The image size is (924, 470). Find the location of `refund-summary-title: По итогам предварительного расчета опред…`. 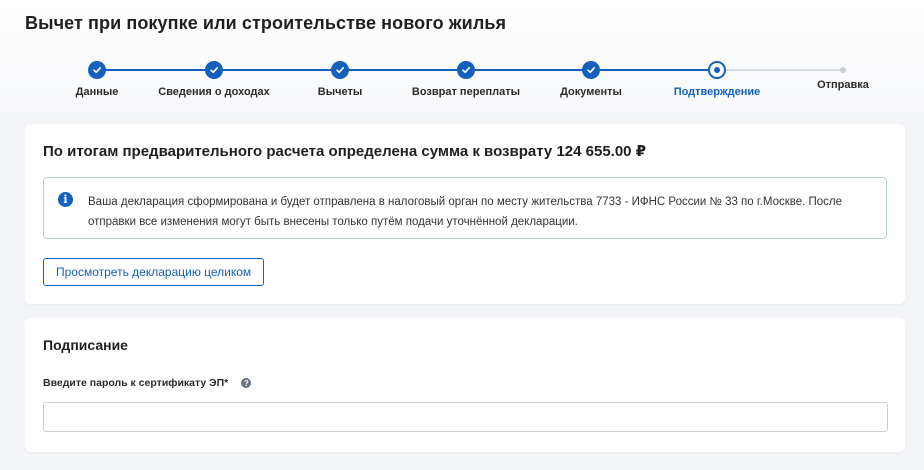

refund-summary-title: По итогам предварительного расчета опред… is located at coordinates (345, 151).